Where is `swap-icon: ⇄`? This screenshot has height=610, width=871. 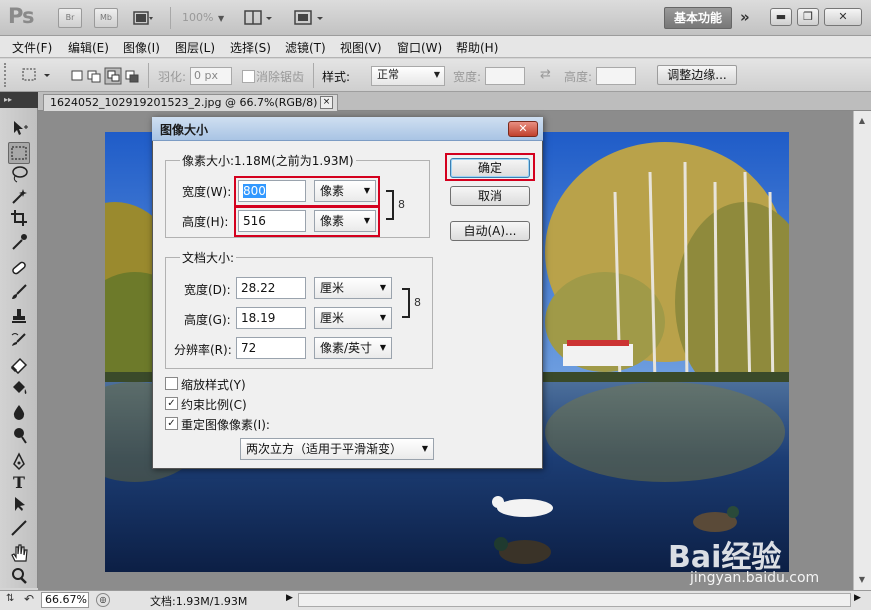 swap-icon: ⇄ is located at coordinates (545, 74).